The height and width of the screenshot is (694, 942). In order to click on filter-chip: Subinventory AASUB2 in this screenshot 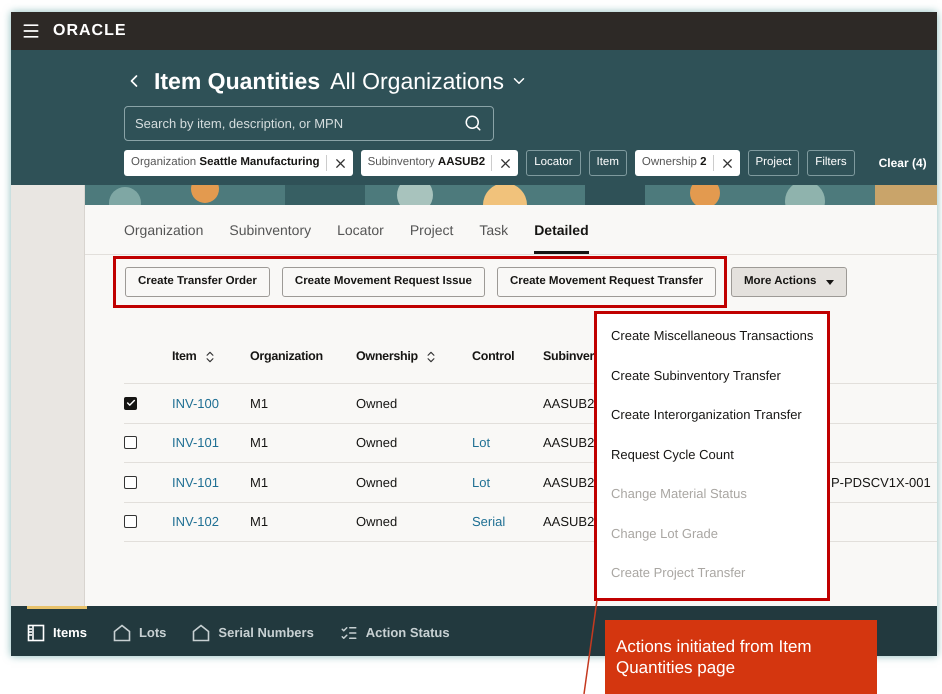, I will do `click(439, 163)`.